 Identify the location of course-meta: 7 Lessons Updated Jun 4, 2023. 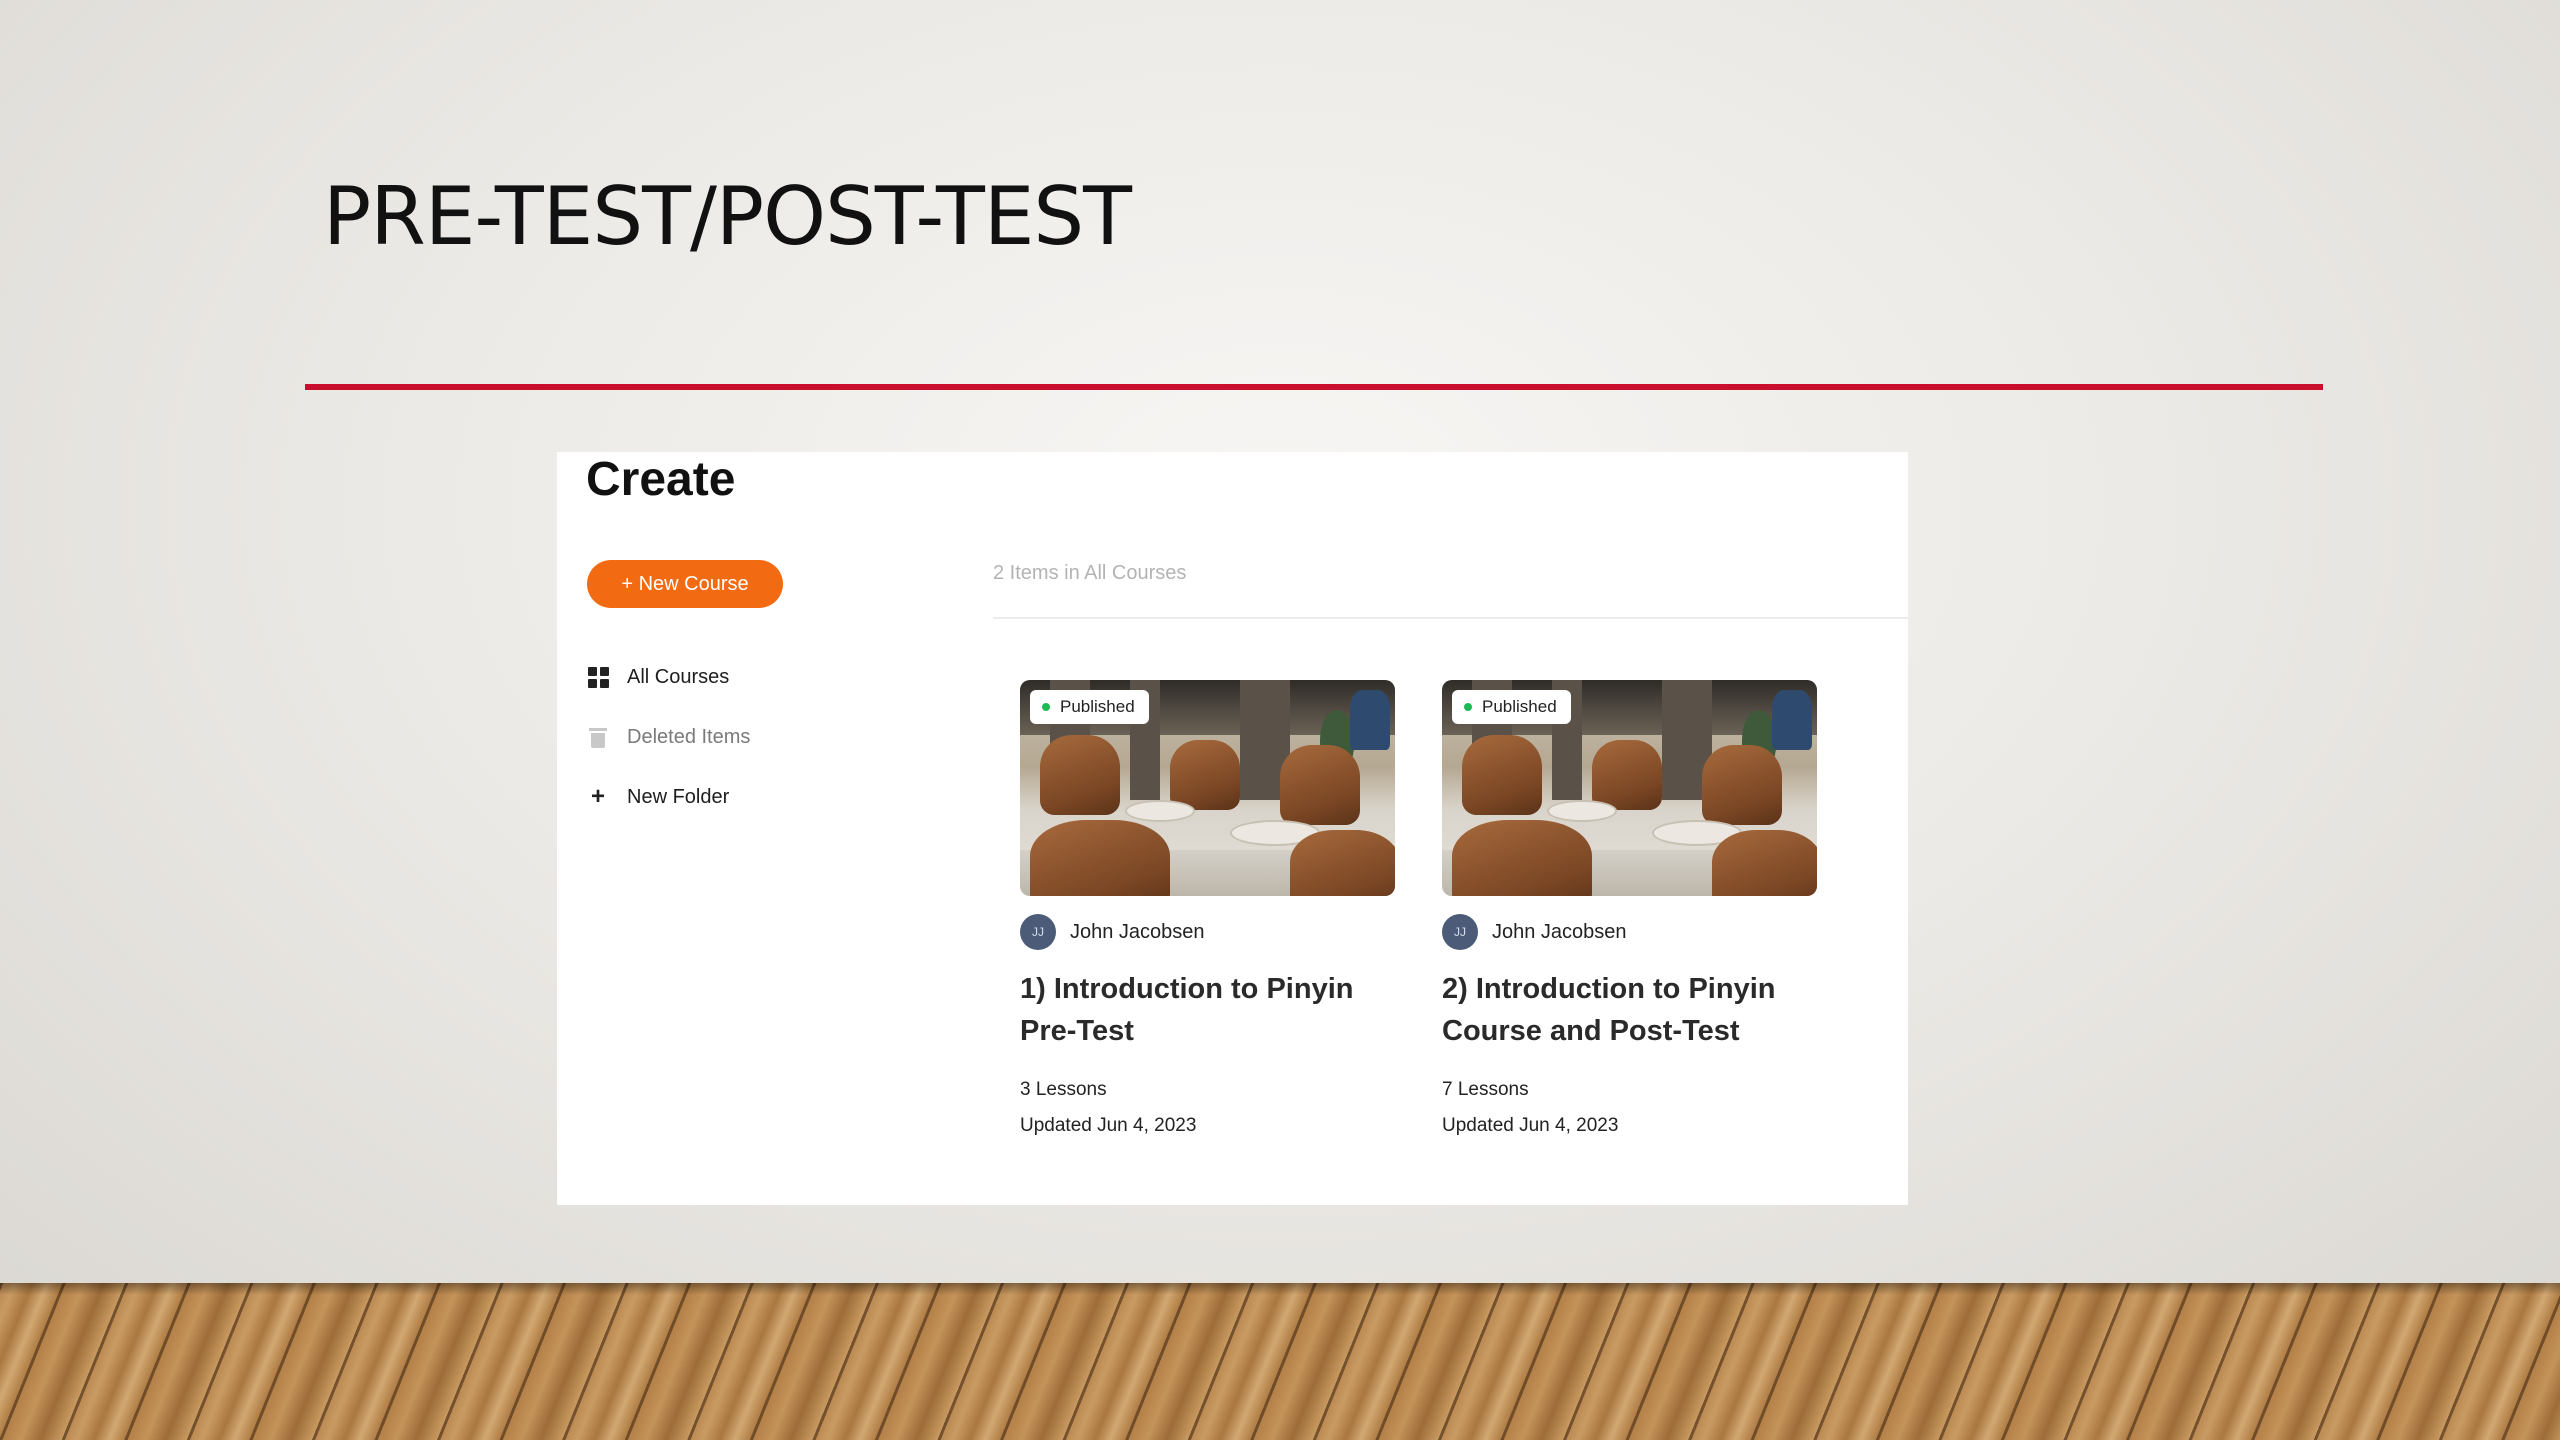
(1629, 1108).